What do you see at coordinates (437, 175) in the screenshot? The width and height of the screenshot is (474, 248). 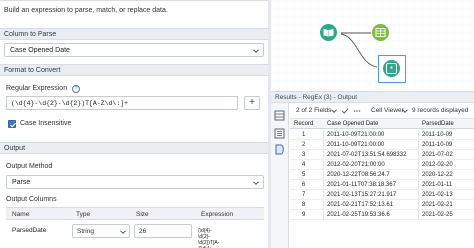 I see `parsed-date-cell: 2020-12-22` at bounding box center [437, 175].